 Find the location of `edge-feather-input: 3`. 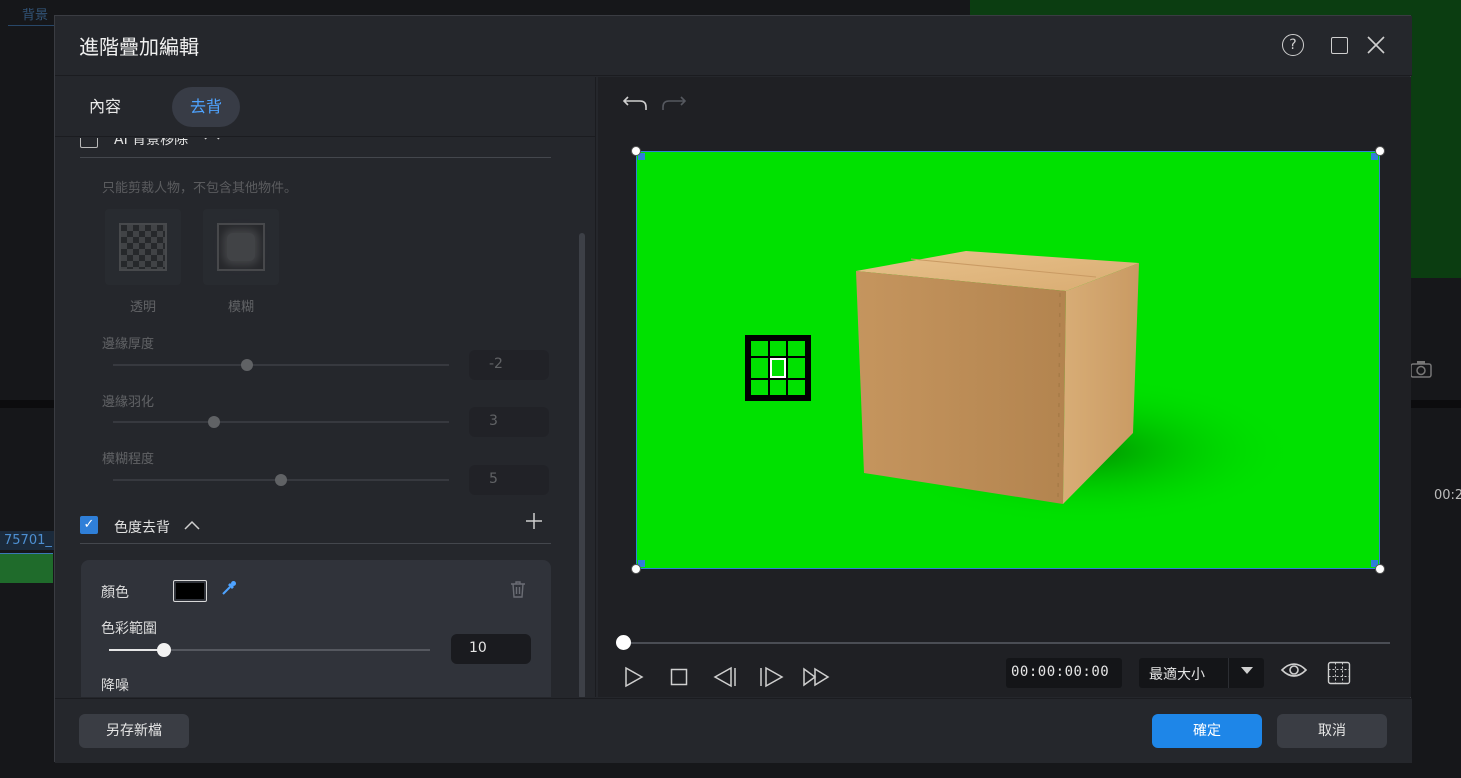

edge-feather-input: 3 is located at coordinates (509, 422).